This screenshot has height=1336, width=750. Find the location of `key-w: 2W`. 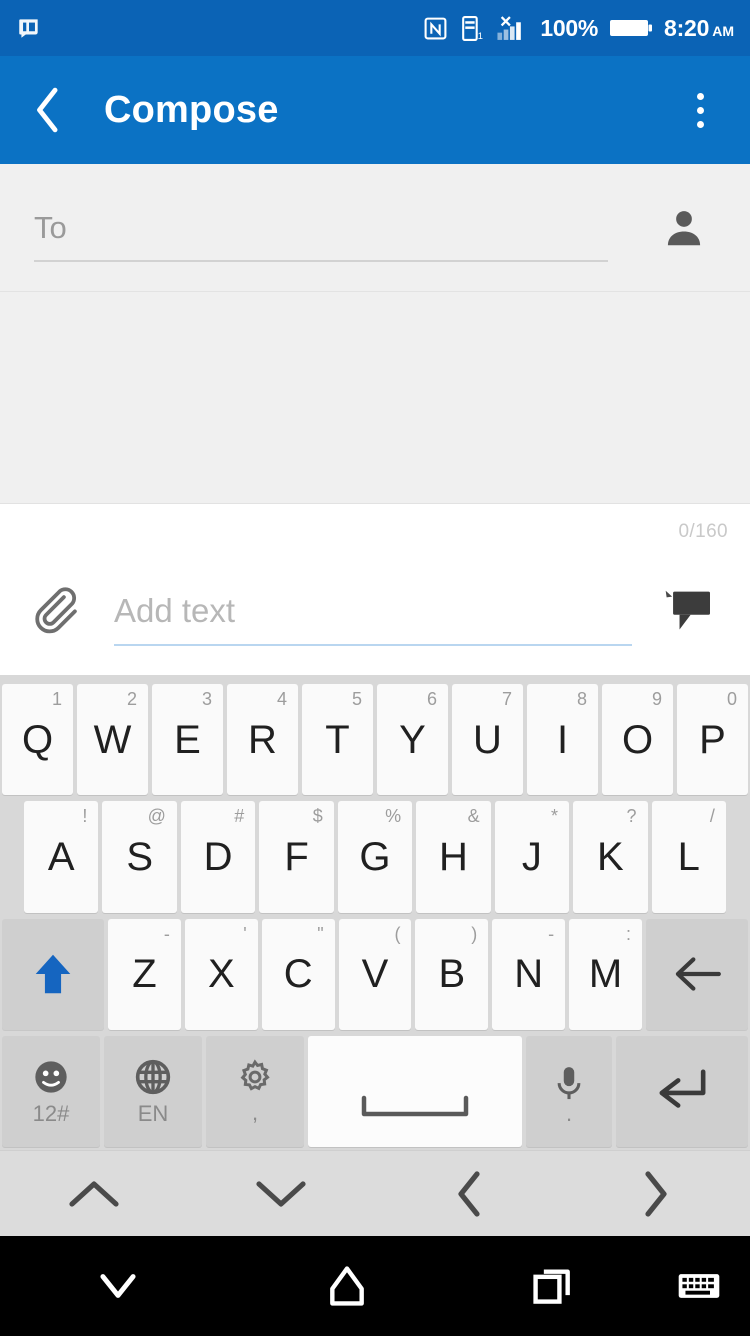

key-w: 2W is located at coordinates (112, 740).